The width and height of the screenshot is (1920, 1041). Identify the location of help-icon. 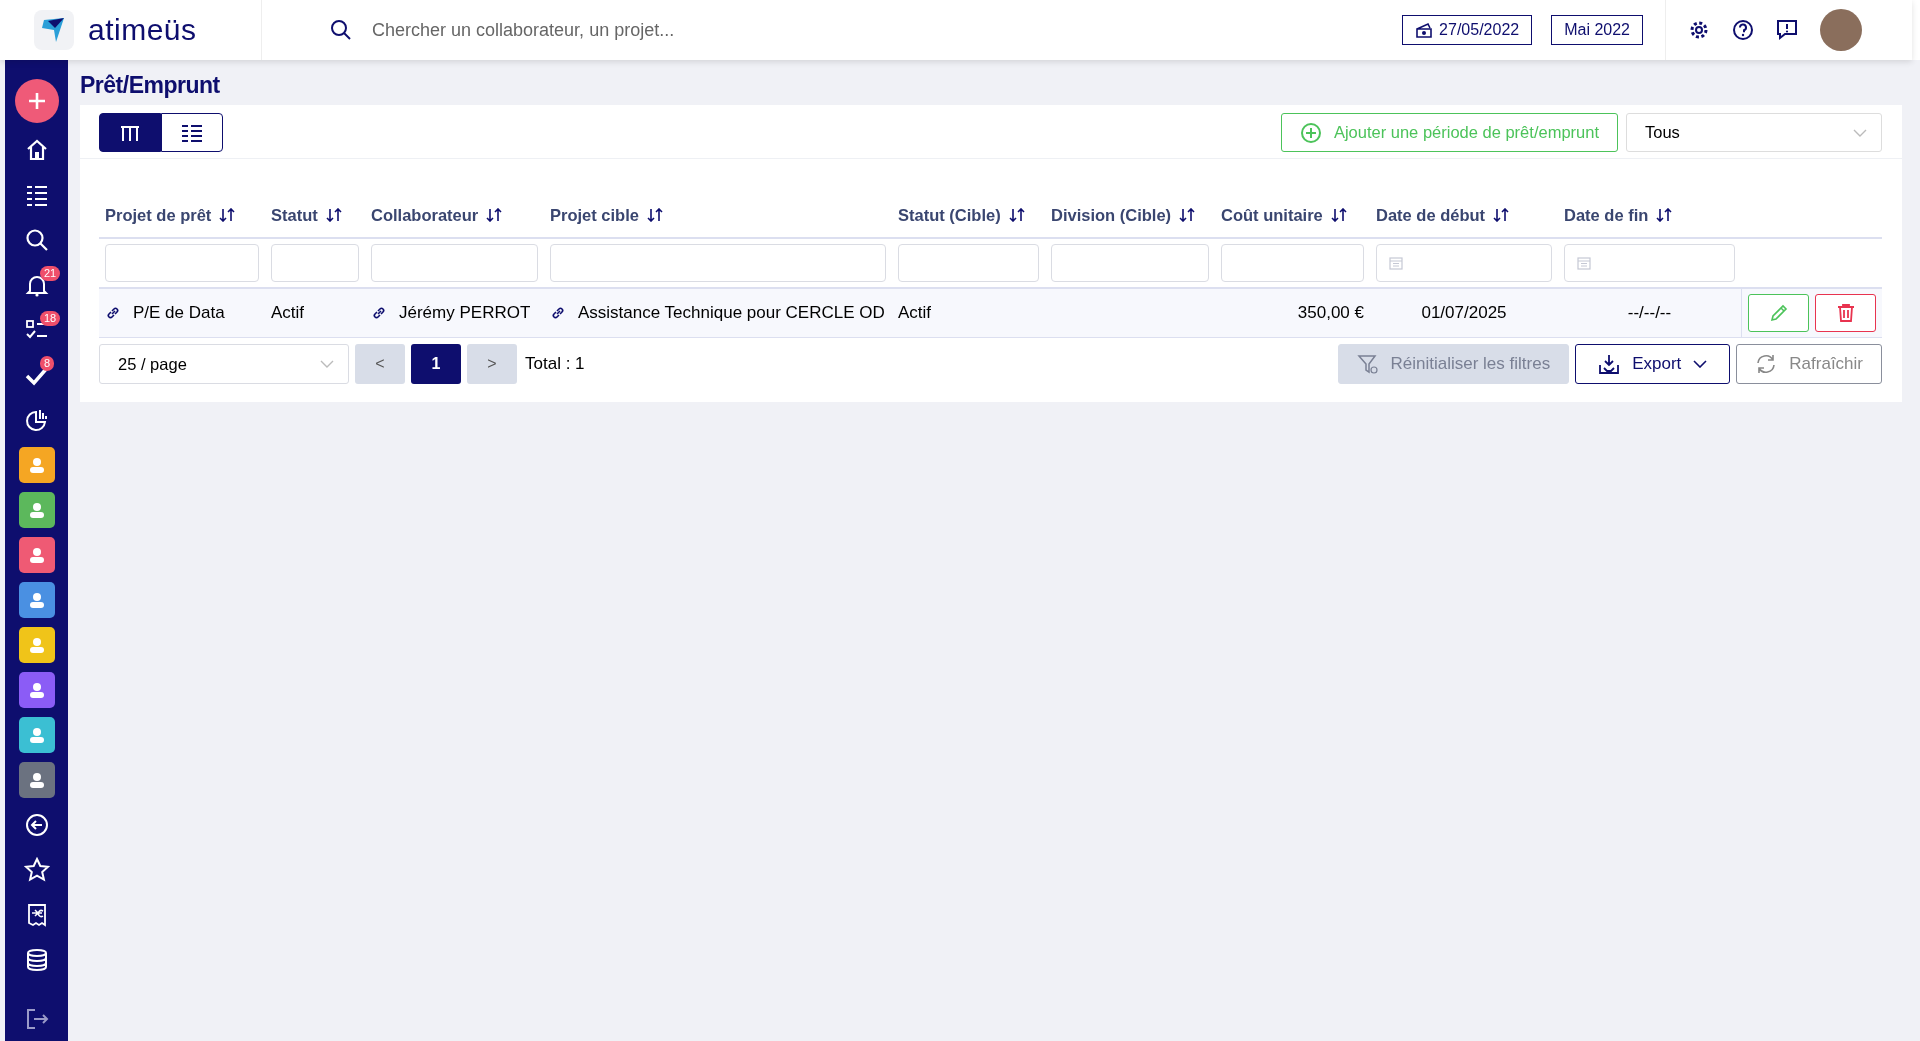
(1743, 30).